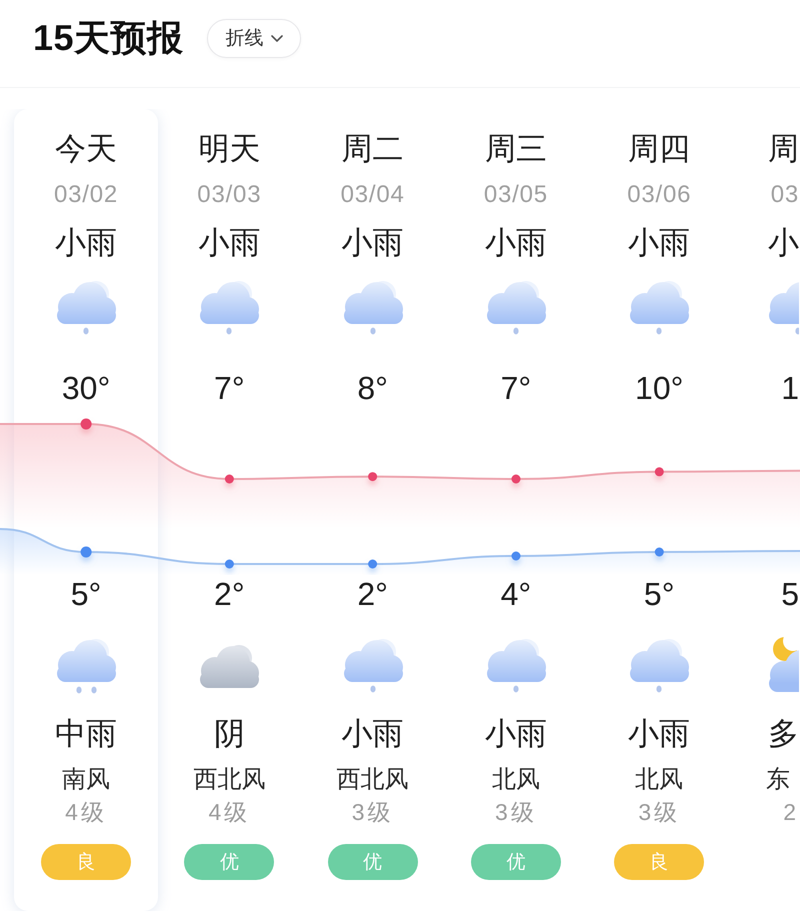 The height and width of the screenshot is (922, 800). I want to click on day-label: 周, so click(783, 149).